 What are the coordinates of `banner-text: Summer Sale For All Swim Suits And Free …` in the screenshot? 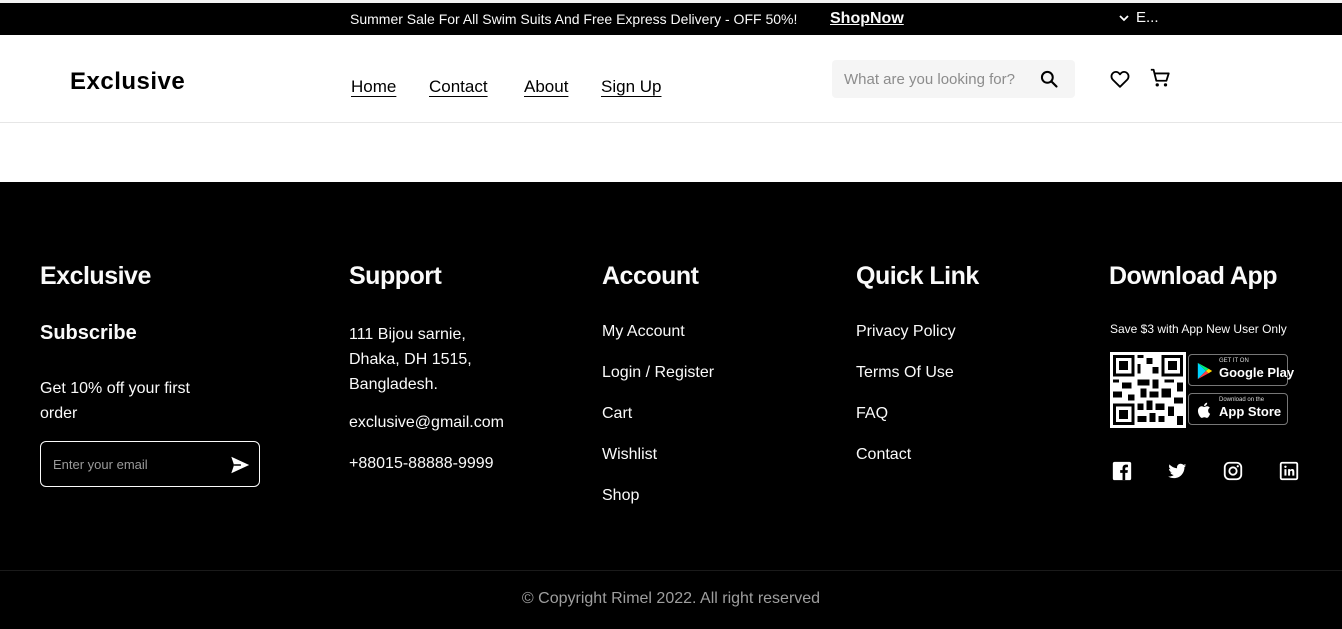 It's located at (574, 19).